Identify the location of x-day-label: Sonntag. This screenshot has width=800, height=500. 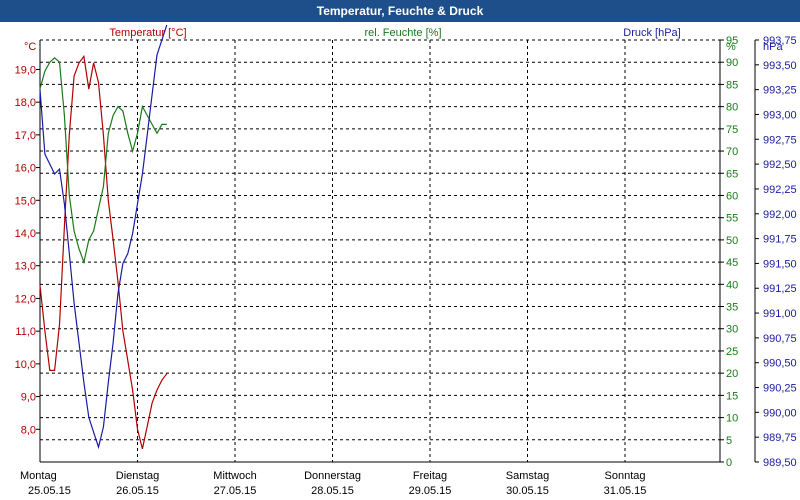
(625, 476).